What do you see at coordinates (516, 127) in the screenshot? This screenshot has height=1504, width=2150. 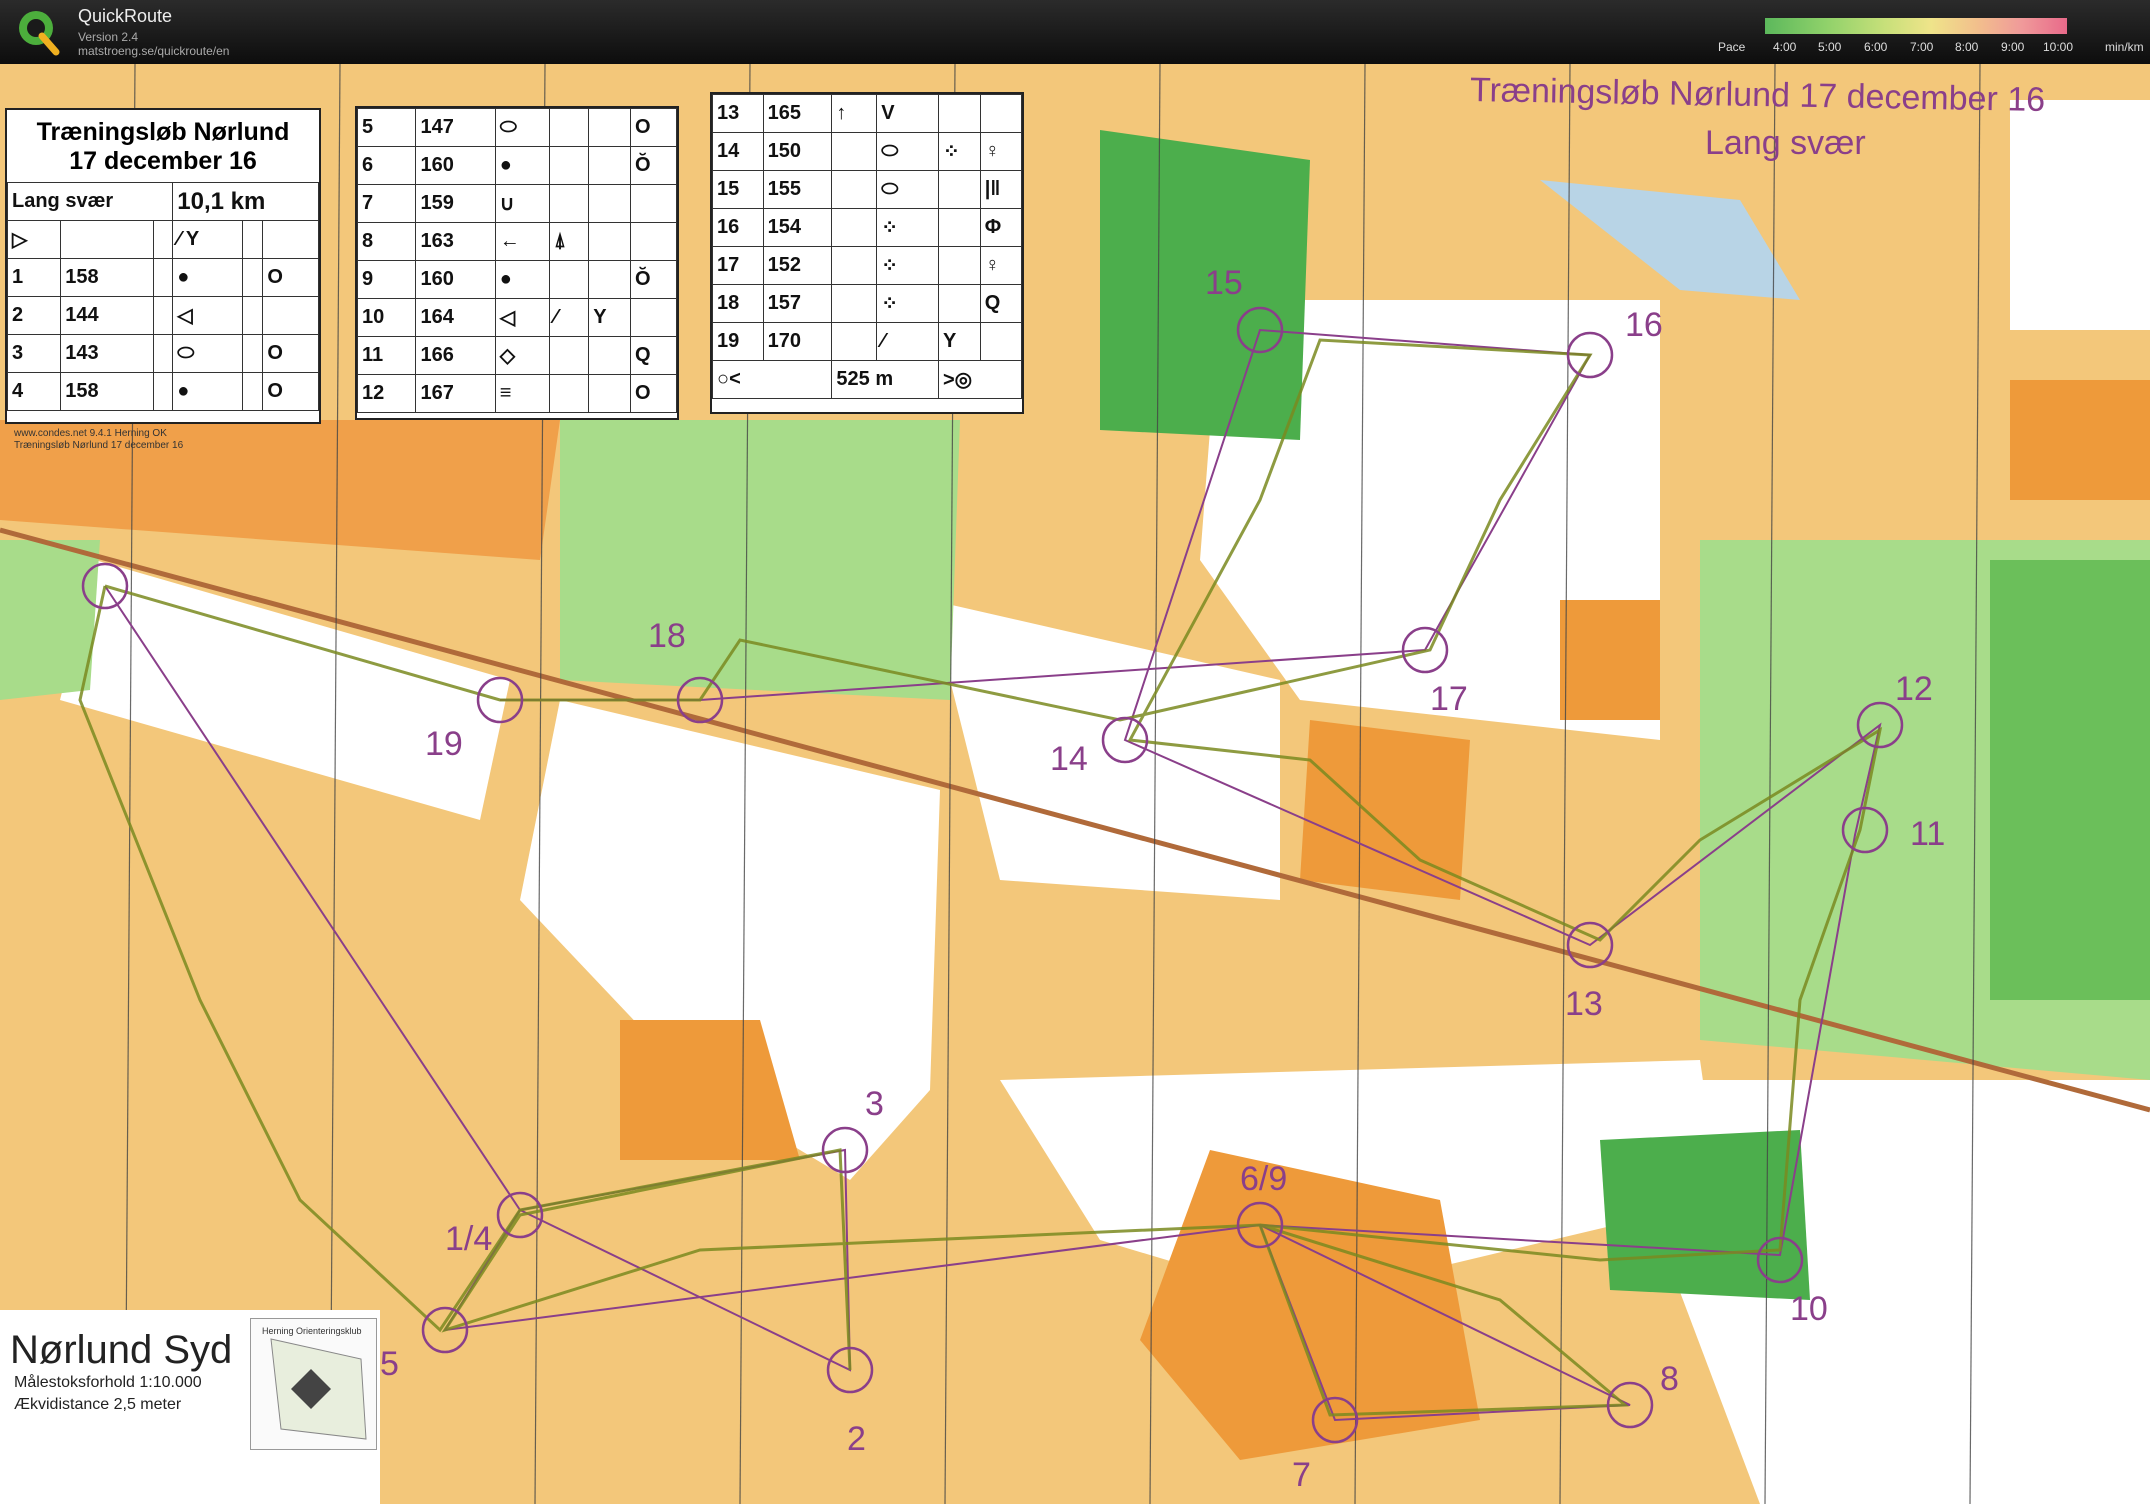 I see `table-row: 5 147 ⬭ O` at bounding box center [516, 127].